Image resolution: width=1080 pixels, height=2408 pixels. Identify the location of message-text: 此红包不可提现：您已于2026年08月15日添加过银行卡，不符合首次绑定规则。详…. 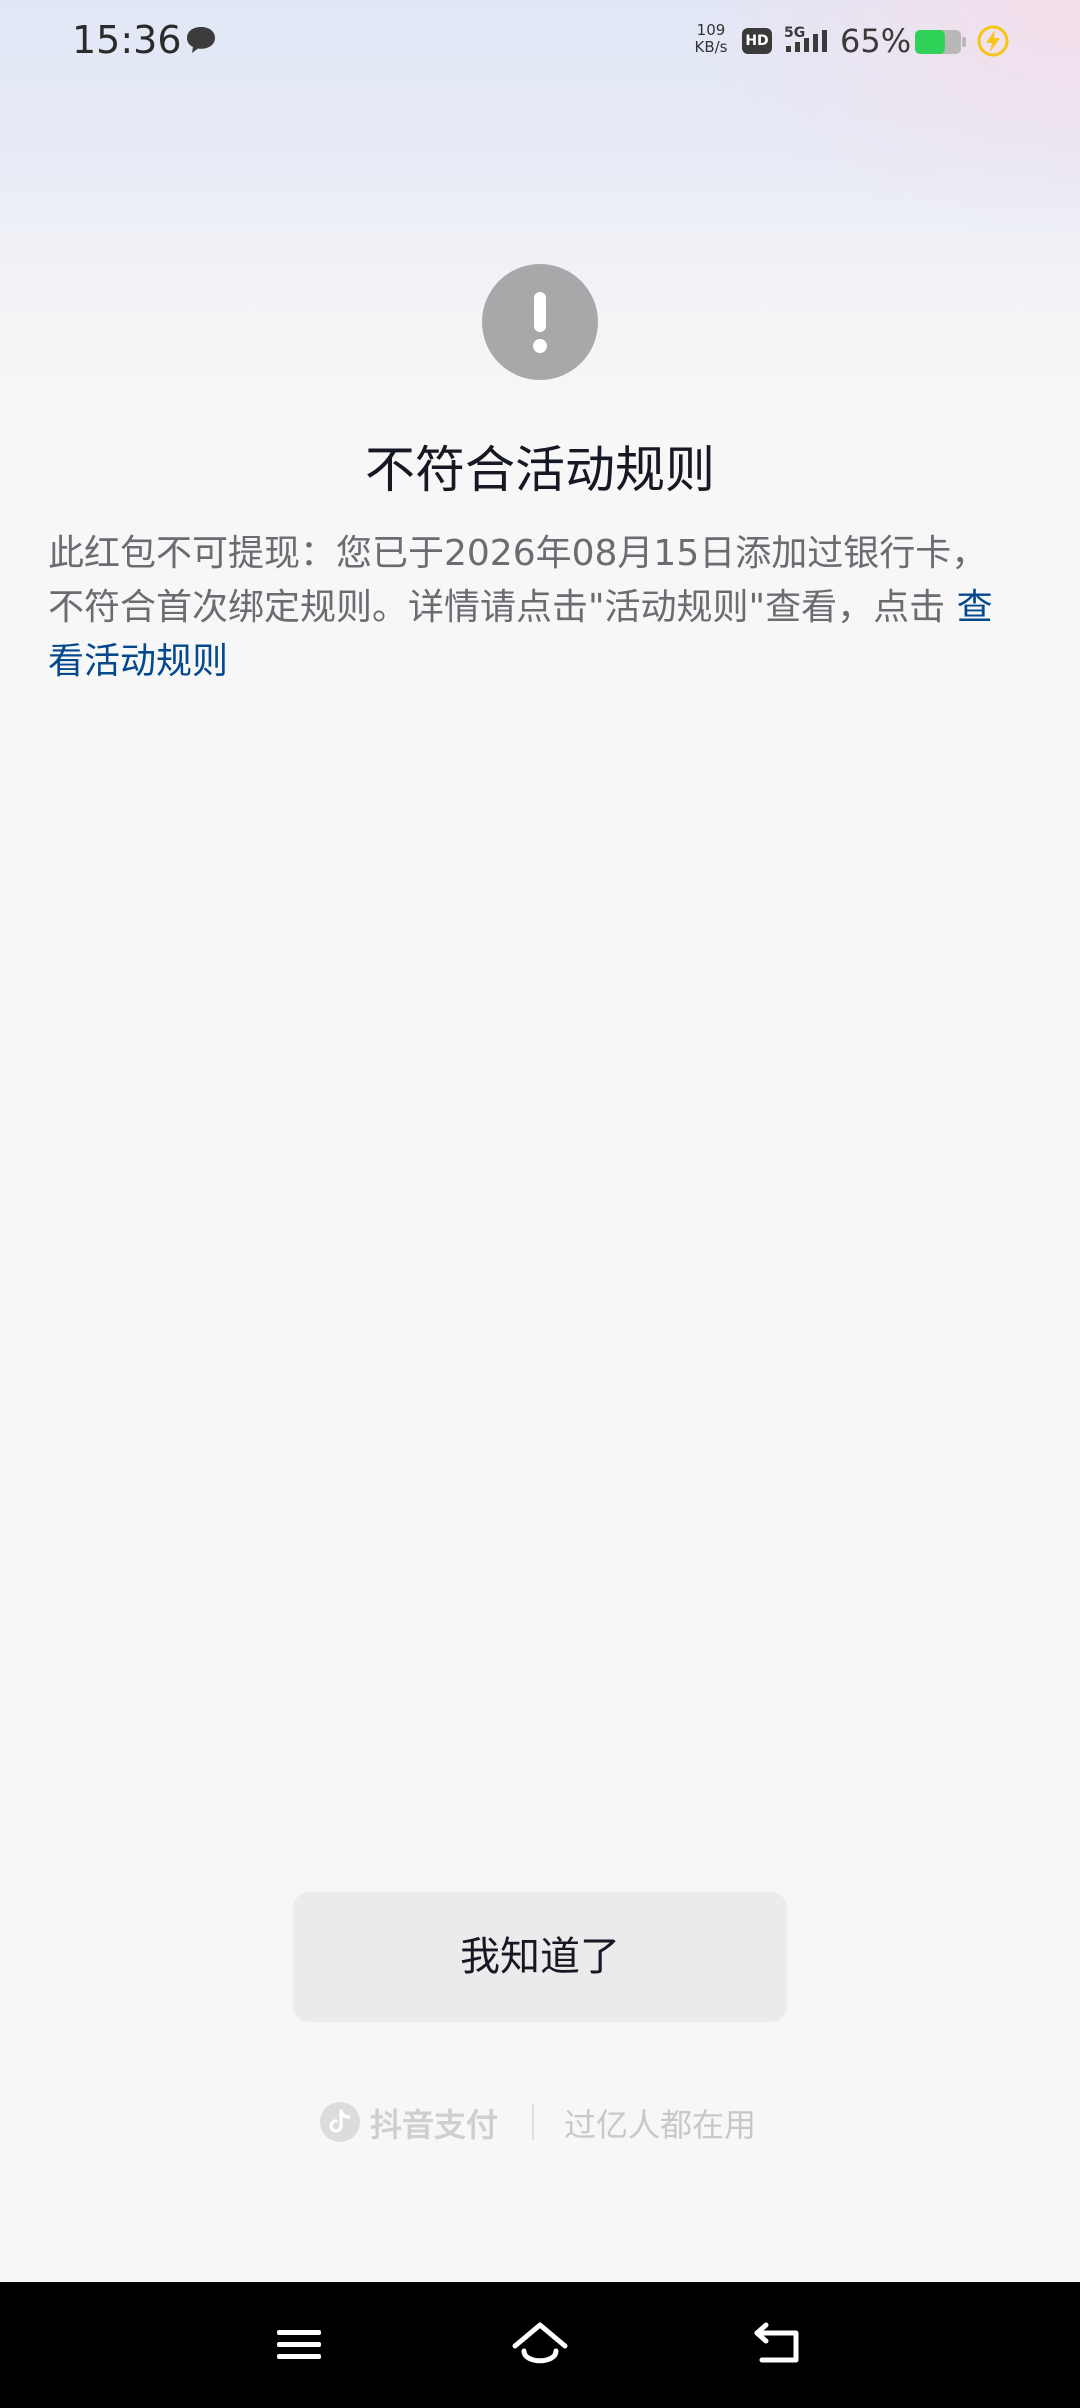
(518, 580).